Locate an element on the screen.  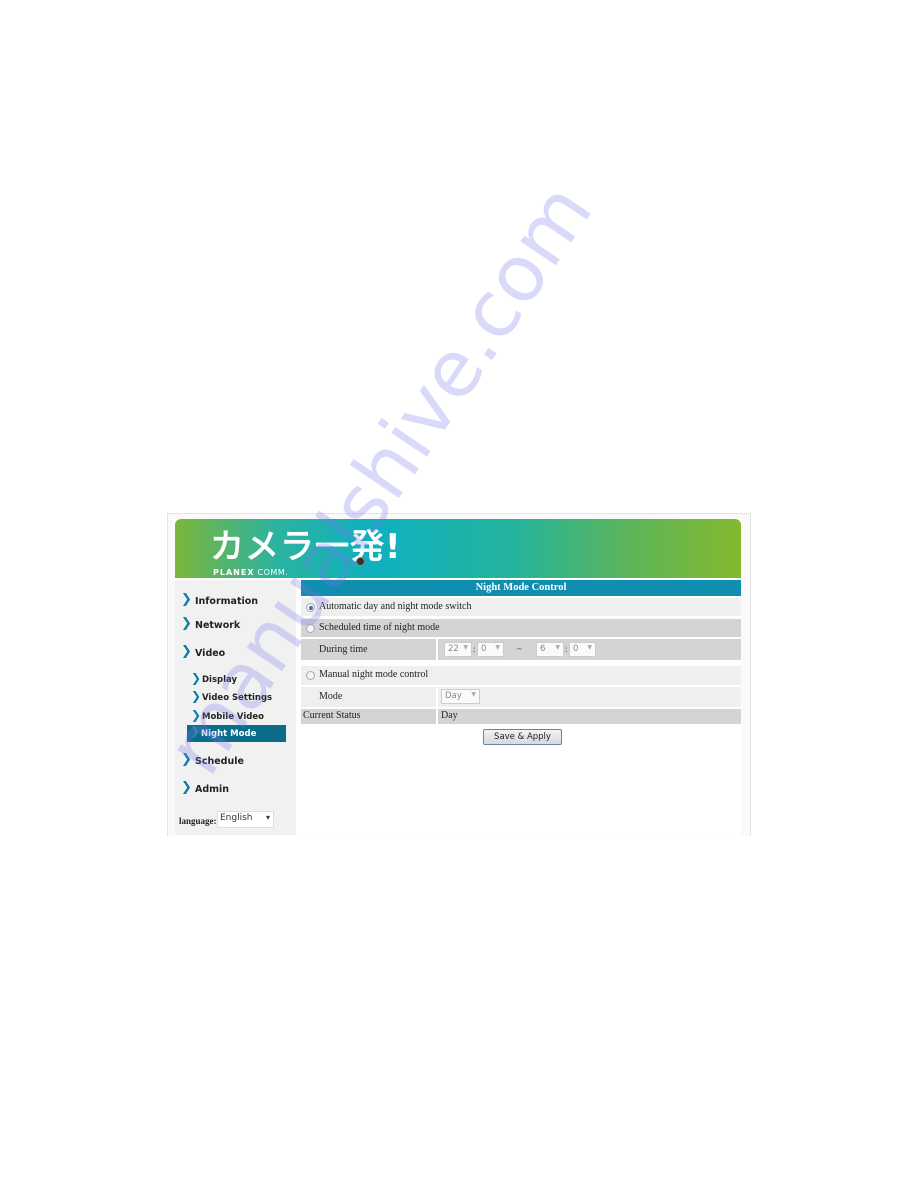
sidebar-subitem-label: Video Settings is located at coordinates (237, 698).